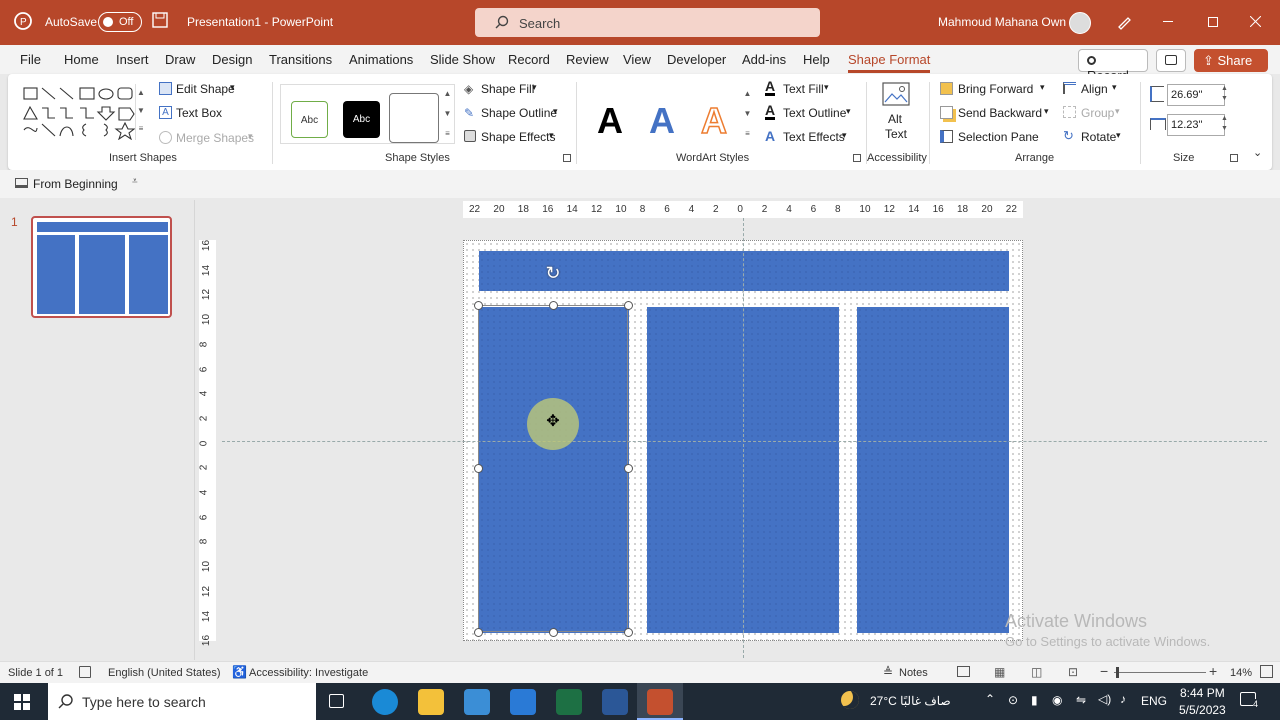  I want to click on shape-styles-gallery: Abc Abc Abc, so click(367, 114).